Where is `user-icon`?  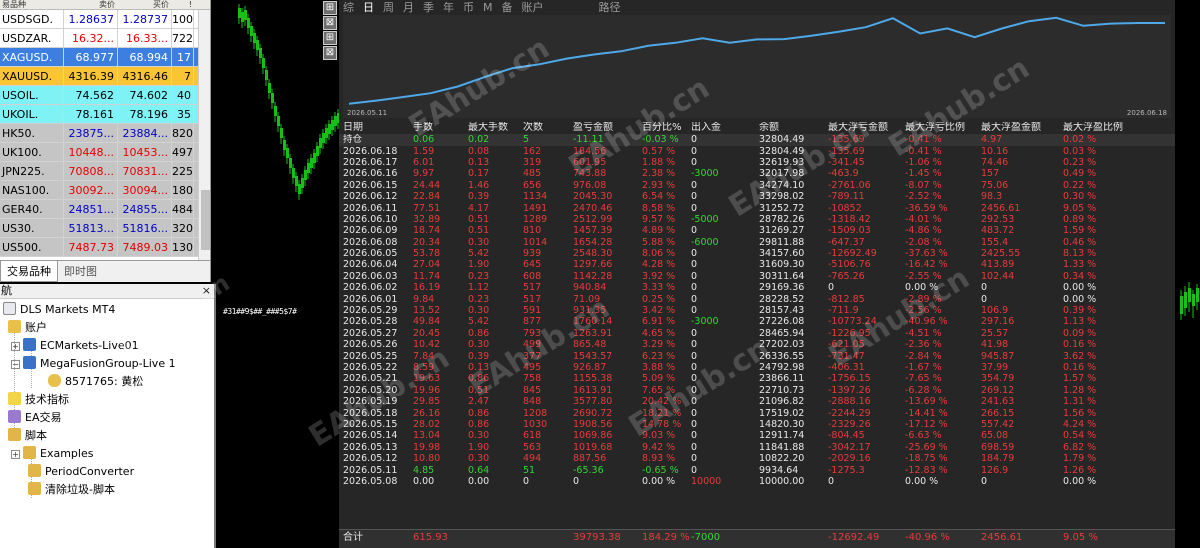
user-icon is located at coordinates (54, 380).